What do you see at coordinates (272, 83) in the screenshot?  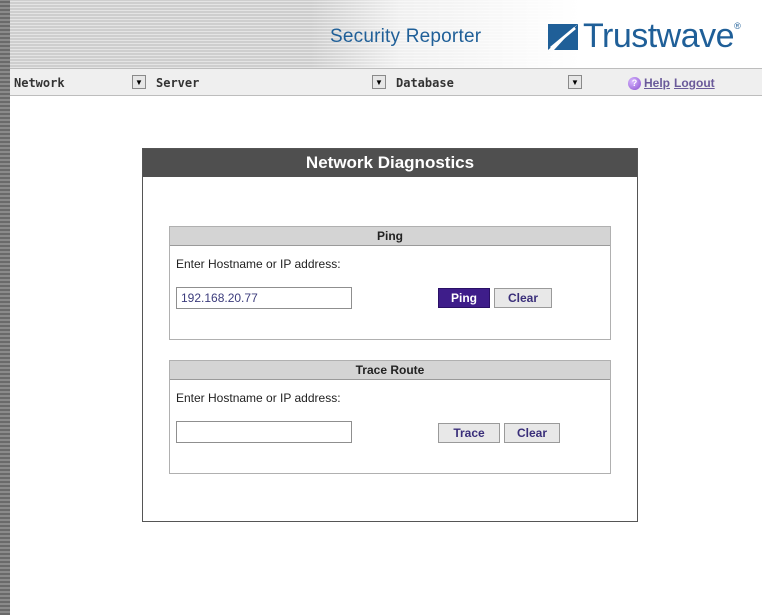 I see `server-menu-select: Server ▼` at bounding box center [272, 83].